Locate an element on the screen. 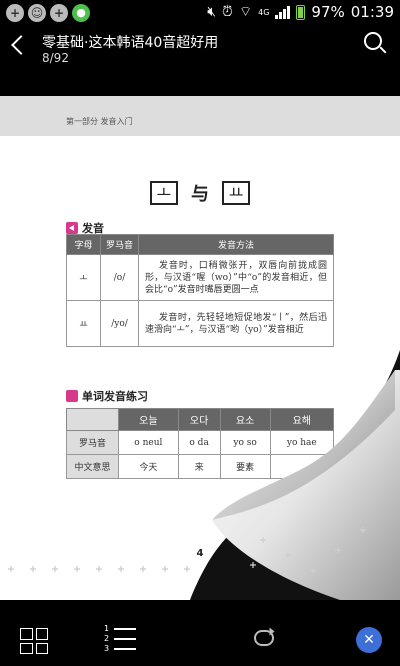 The width and height of the screenshot is (400, 666). status-bar: + ☺ + ● 🔇︎ ⏰︎ ⌔ 4G 97% 01:39 is located at coordinates (200, 13).